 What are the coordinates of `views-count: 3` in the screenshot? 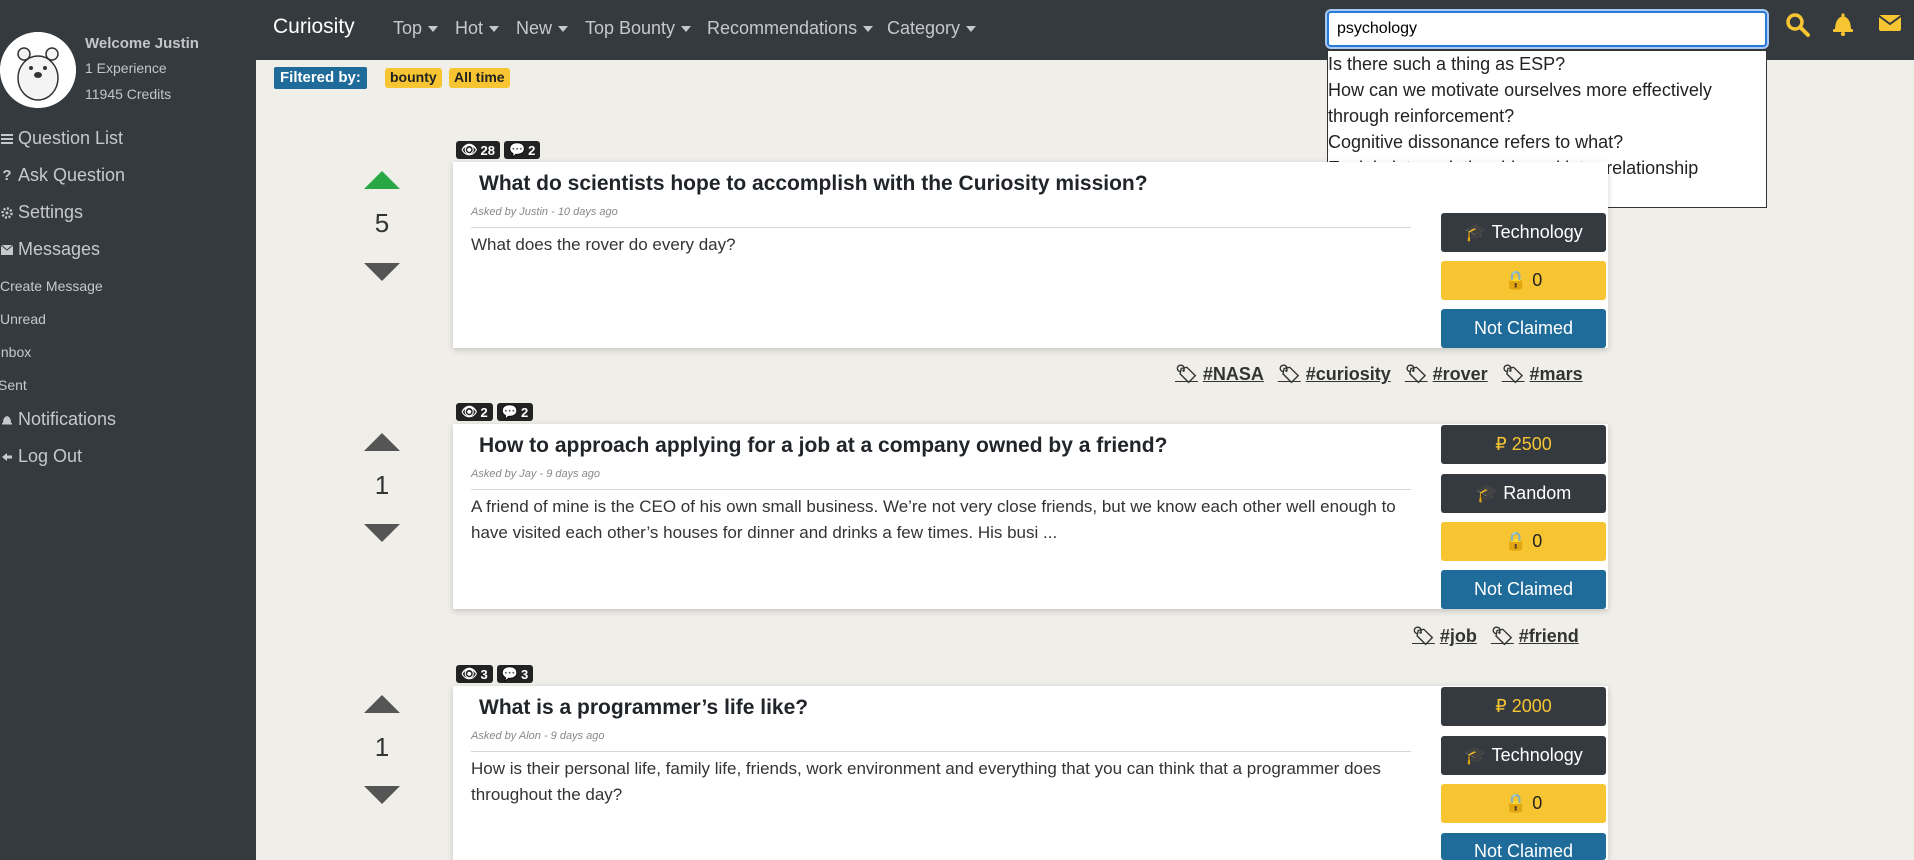 It's located at (484, 674).